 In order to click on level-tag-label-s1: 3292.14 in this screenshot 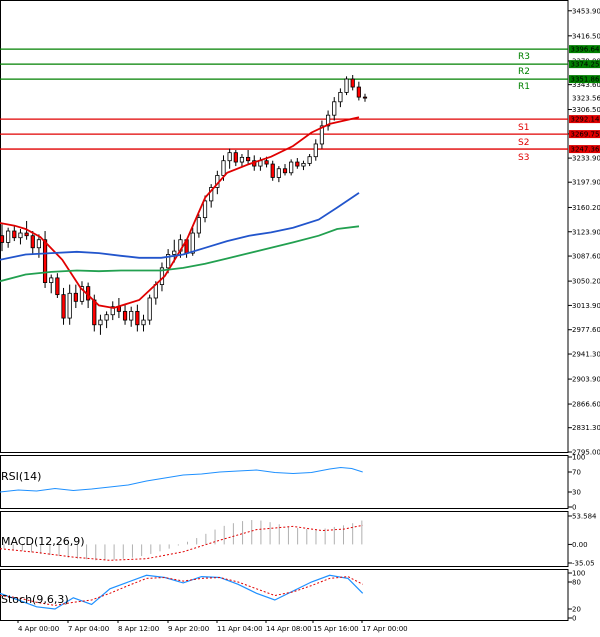, I will do `click(585, 120)`.